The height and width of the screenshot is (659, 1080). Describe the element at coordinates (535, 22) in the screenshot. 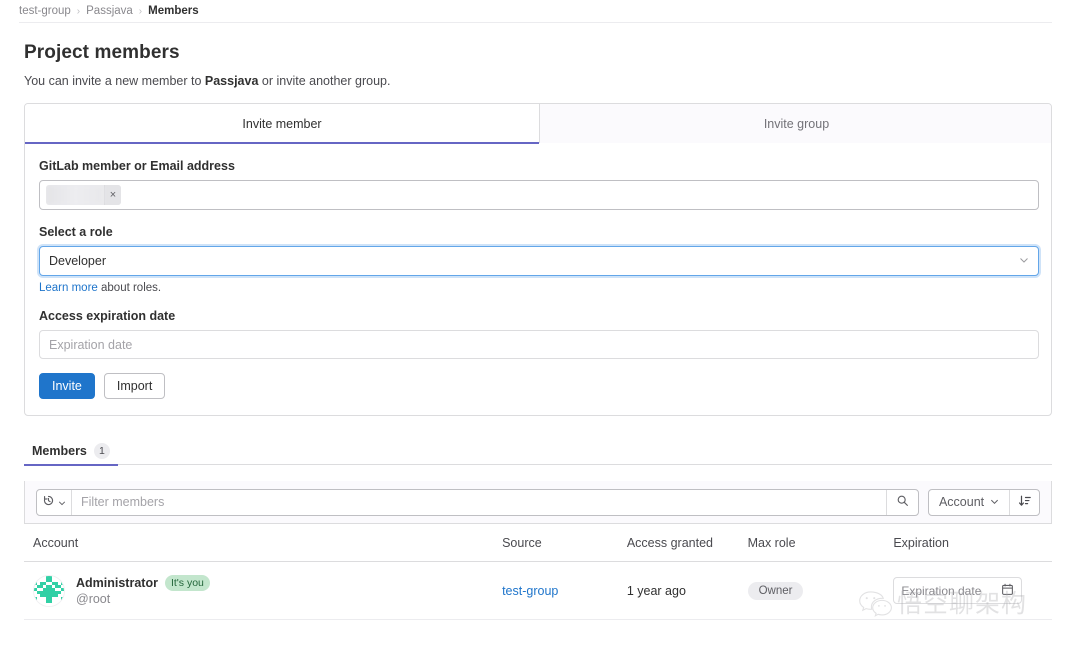

I see `breadcrumb-divider` at that location.